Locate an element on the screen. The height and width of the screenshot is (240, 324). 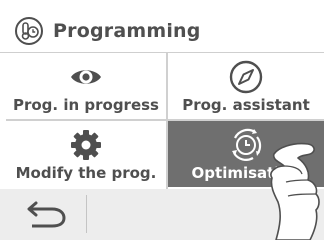
grid-divider-horizontal is located at coordinates (165, 120).